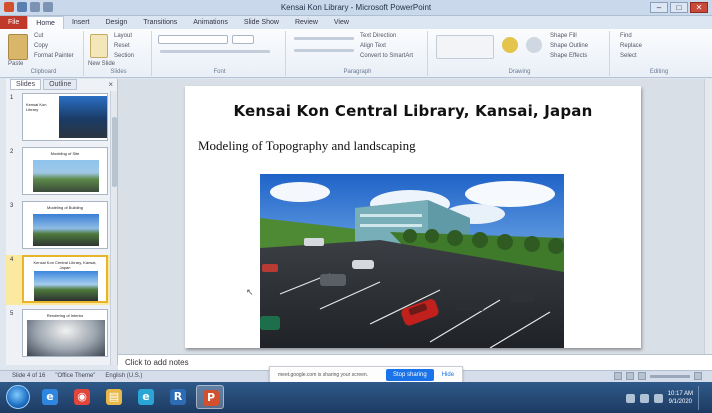  What do you see at coordinates (29, 376) in the screenshot?
I see `slide-indicator: Slide 4 of 16` at bounding box center [29, 376].